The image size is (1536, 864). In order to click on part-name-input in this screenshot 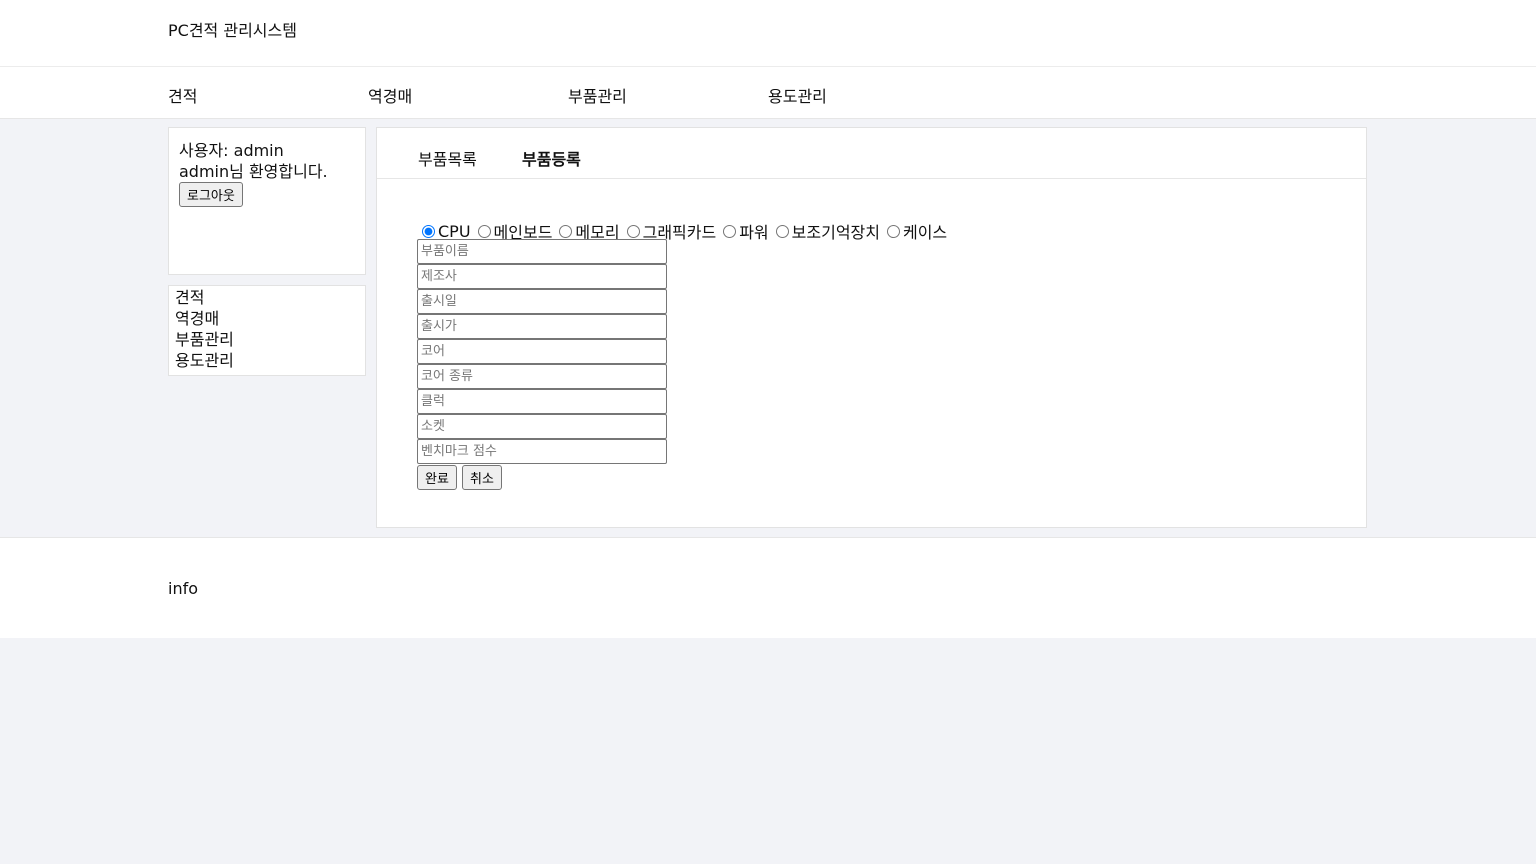, I will do `click(542, 251)`.